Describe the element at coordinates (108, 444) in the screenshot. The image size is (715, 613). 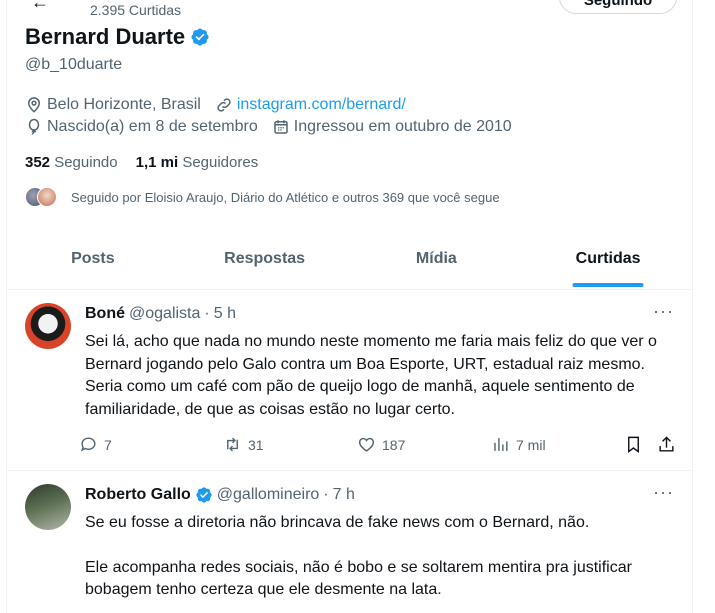
I see `reply-count: 7` at that location.